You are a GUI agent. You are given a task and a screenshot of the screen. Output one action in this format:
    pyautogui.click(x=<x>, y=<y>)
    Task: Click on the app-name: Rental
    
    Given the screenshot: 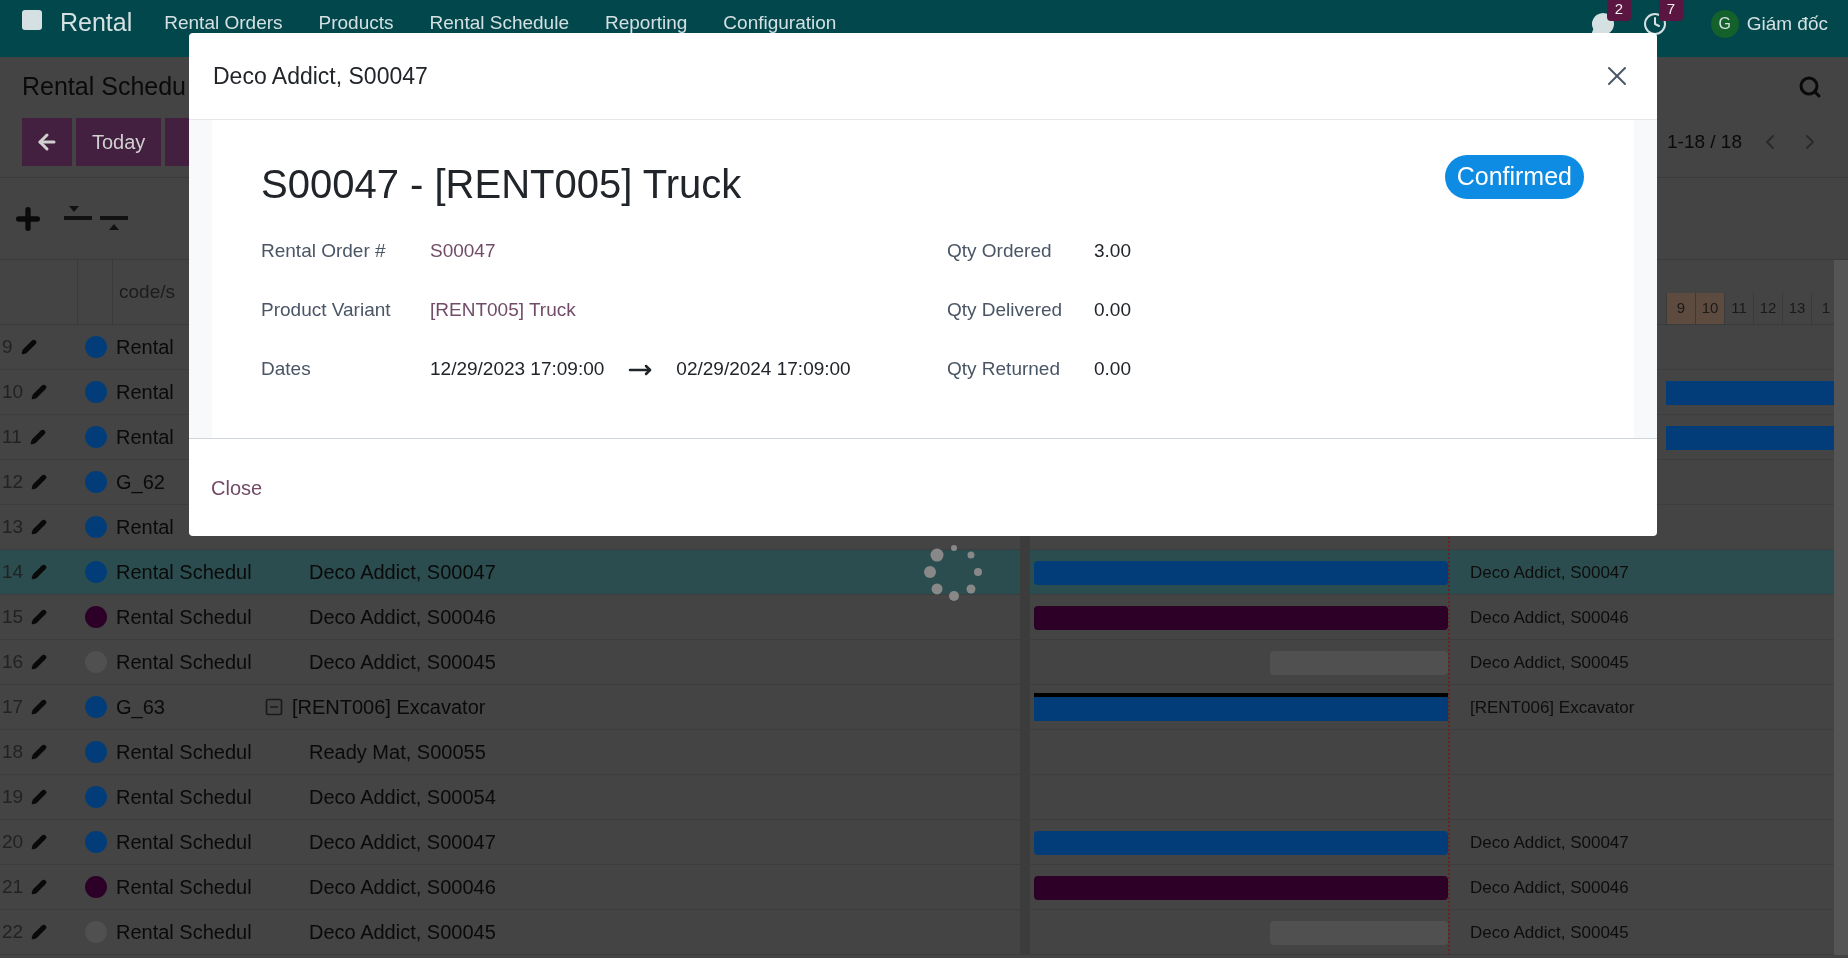 What is the action you would take?
    pyautogui.click(x=96, y=22)
    